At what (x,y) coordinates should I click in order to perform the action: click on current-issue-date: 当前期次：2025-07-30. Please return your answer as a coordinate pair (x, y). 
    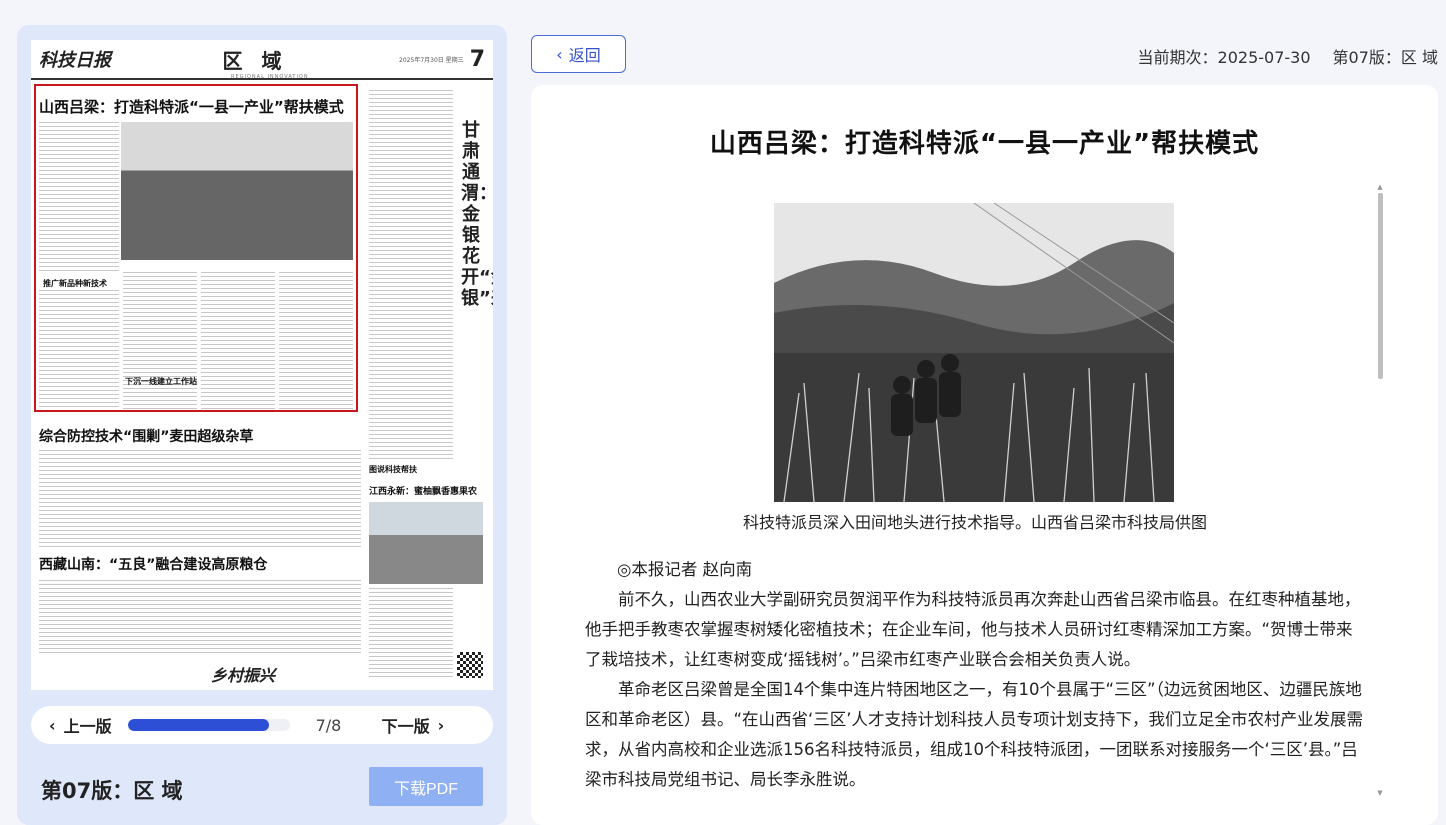
    Looking at the image, I should click on (1224, 57).